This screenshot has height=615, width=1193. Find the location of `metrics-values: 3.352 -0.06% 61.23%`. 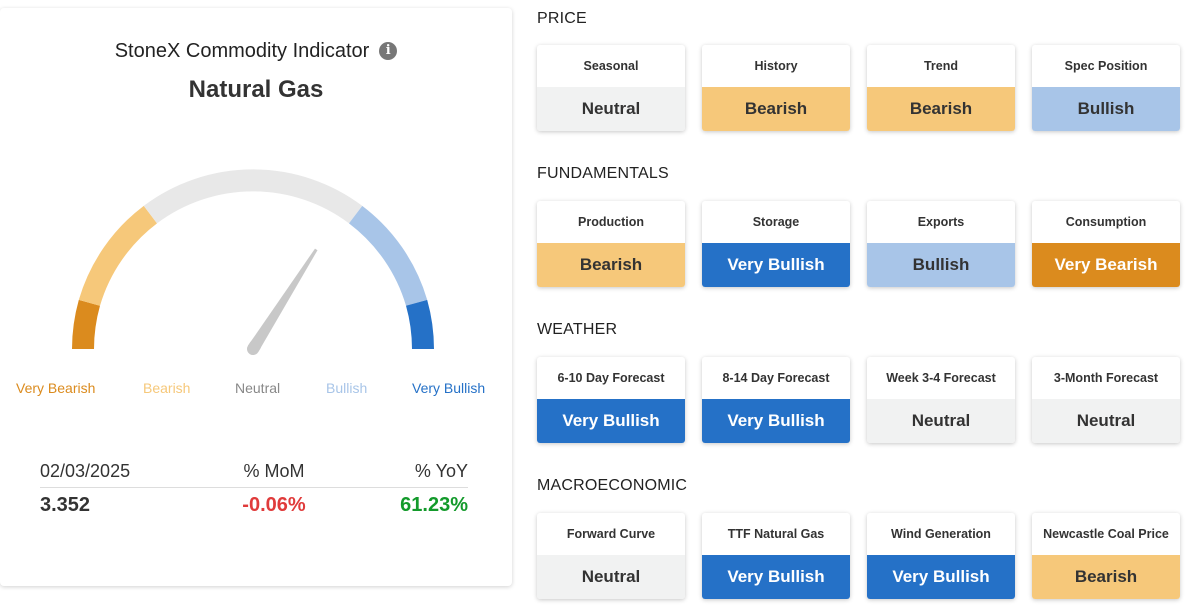

metrics-values: 3.352 -0.06% 61.23% is located at coordinates (254, 505).